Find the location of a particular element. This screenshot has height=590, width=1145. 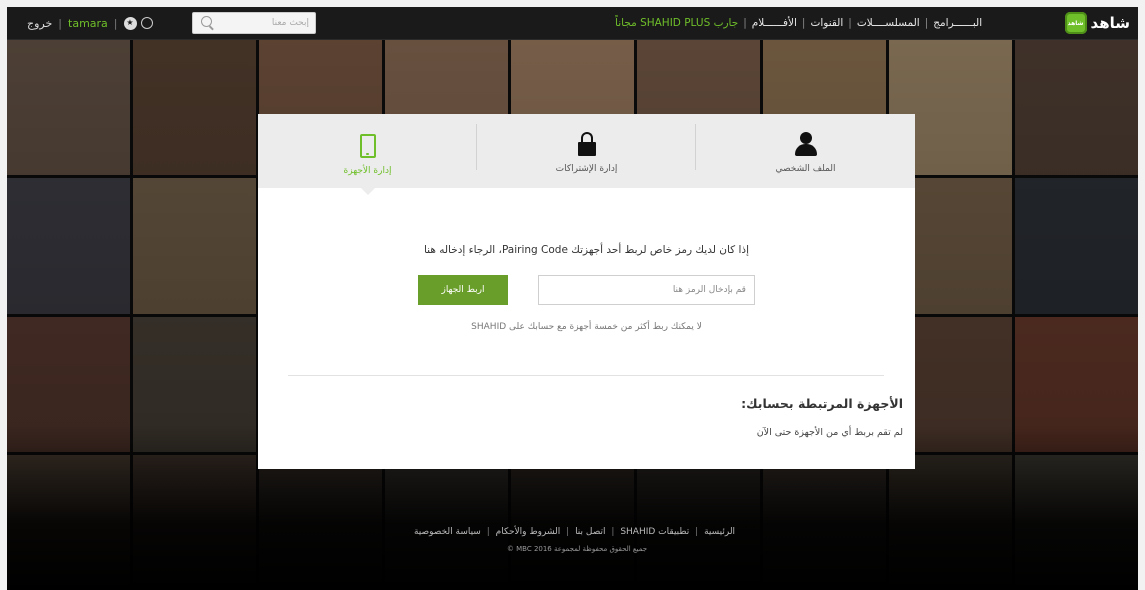

tab-label: إدارة الأجهزة is located at coordinates (367, 171).